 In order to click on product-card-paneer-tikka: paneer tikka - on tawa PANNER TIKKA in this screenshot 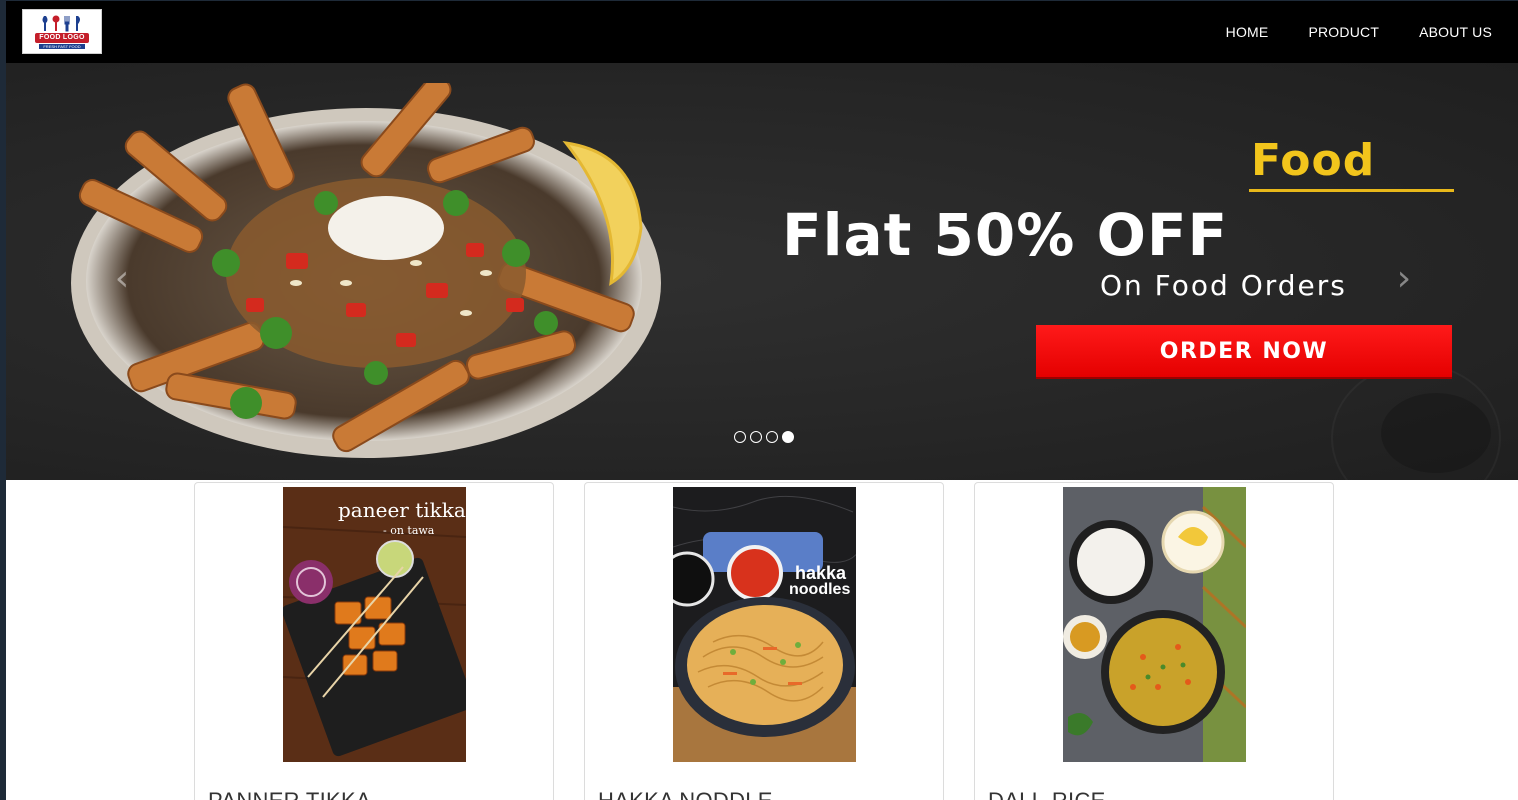, I will do `click(374, 641)`.